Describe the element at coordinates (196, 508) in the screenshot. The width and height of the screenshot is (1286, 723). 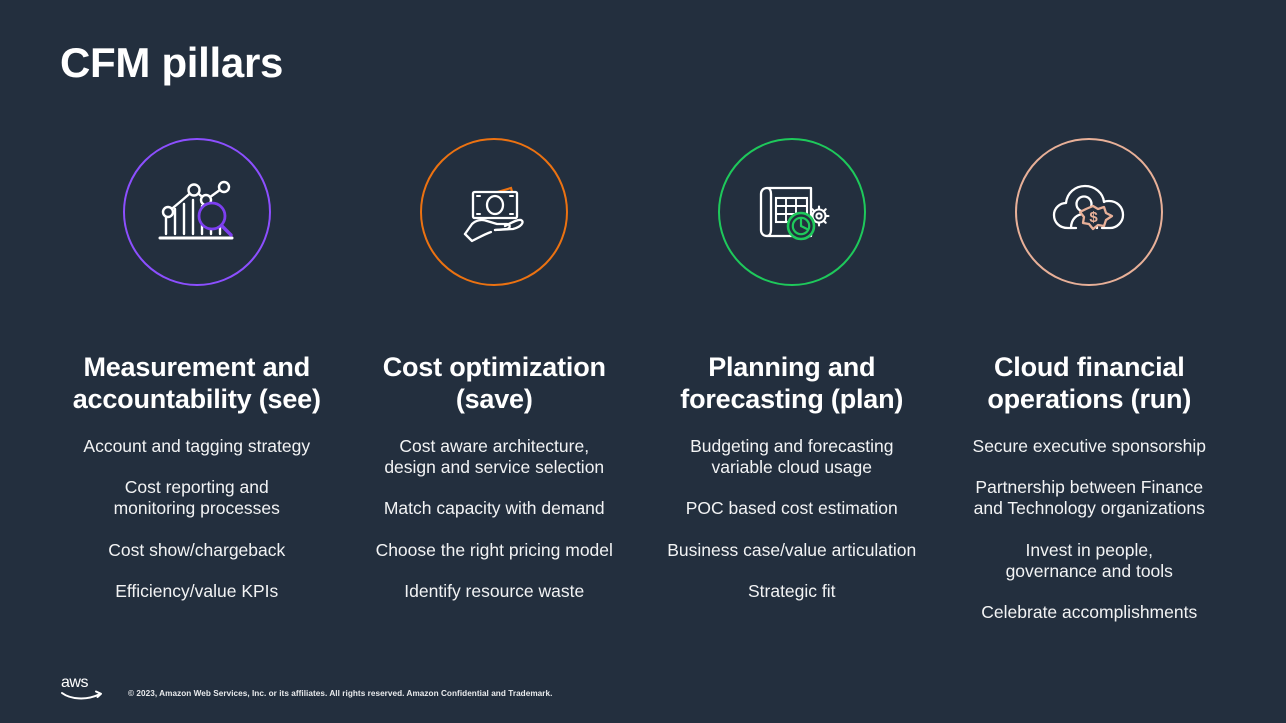
I see `item-line-2: monitoring processes` at that location.